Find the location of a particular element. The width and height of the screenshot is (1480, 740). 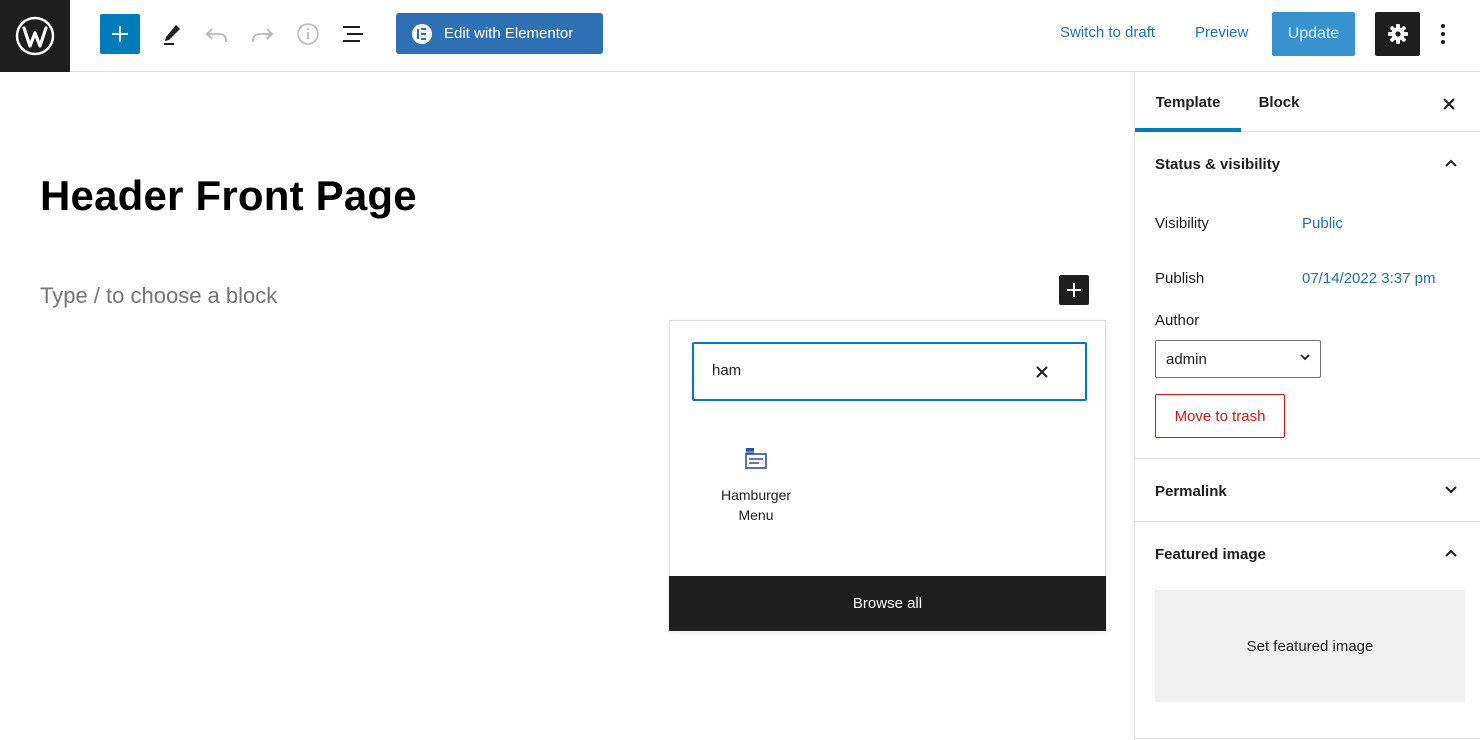

status-visibility-panel-toggle: Status & visibility is located at coordinates (1307, 164).